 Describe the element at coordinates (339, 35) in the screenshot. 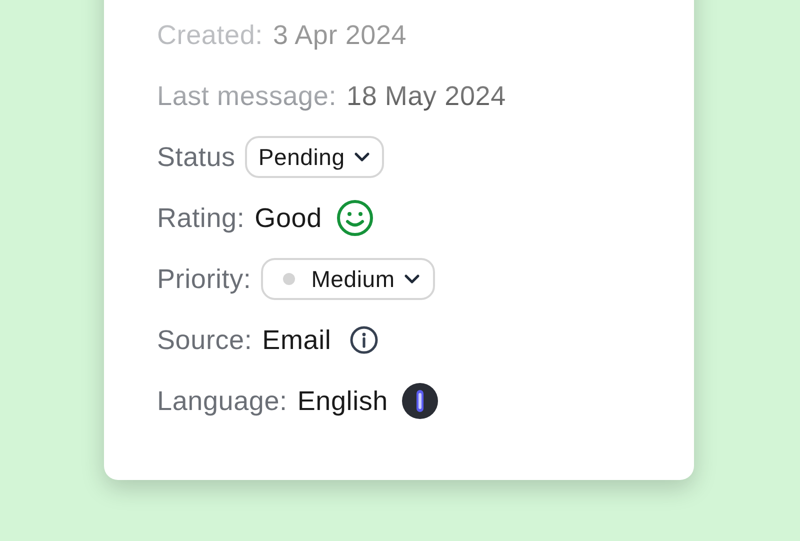

I see `field-value: 3 Apr 2024` at that location.